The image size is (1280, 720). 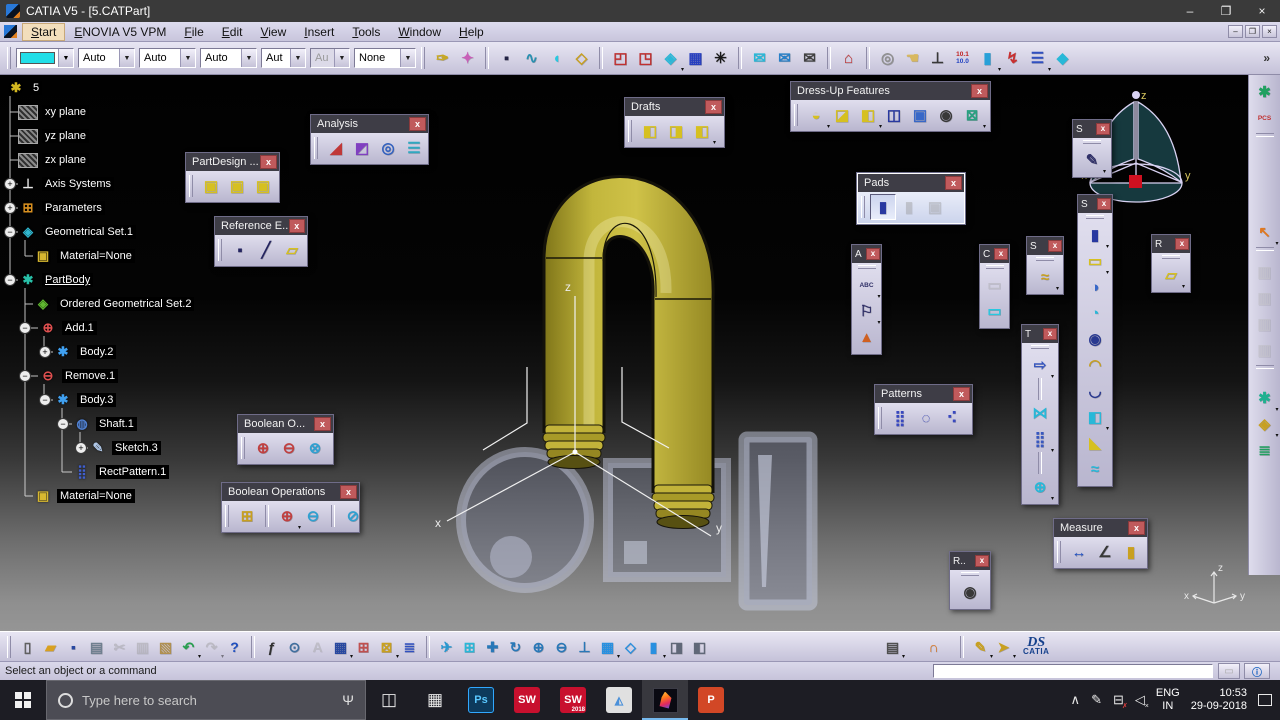 What do you see at coordinates (348, 700) in the screenshot?
I see `microphone-icon: Ψ` at bounding box center [348, 700].